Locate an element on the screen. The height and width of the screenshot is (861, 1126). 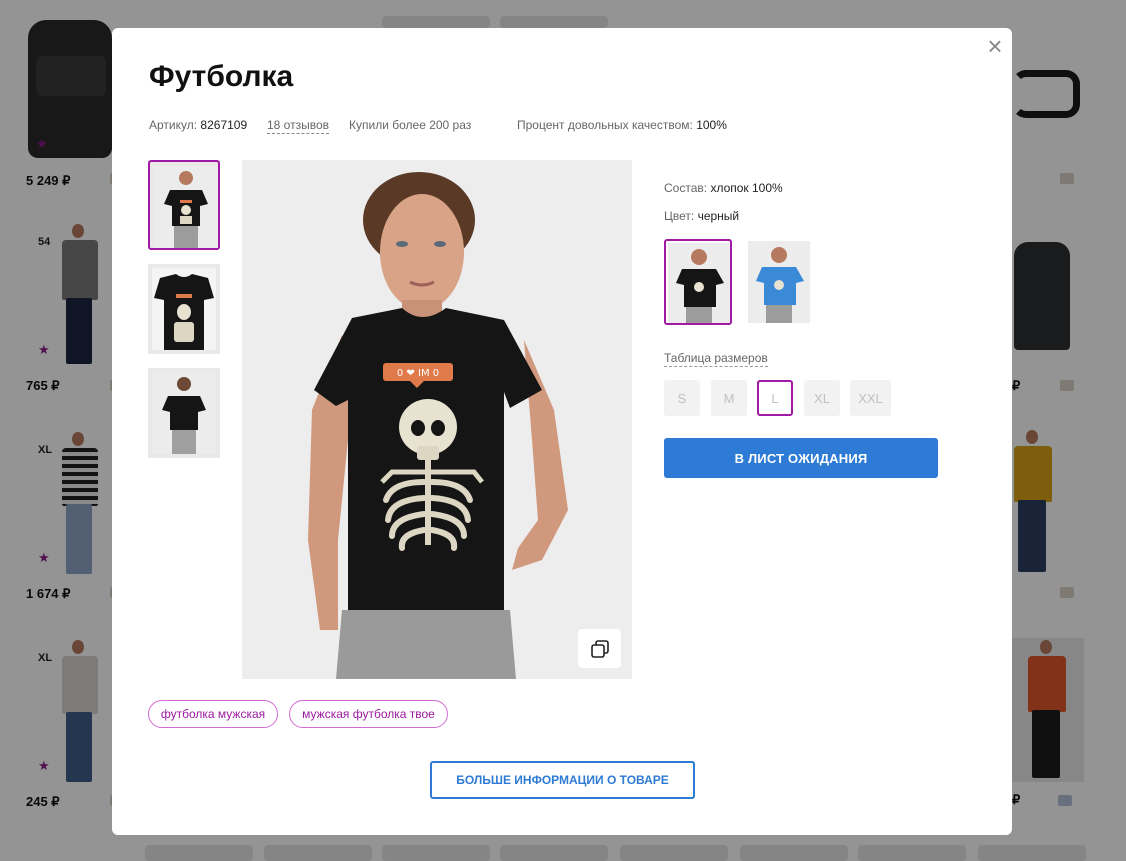
thumbnail-back is located at coordinates (184, 413).